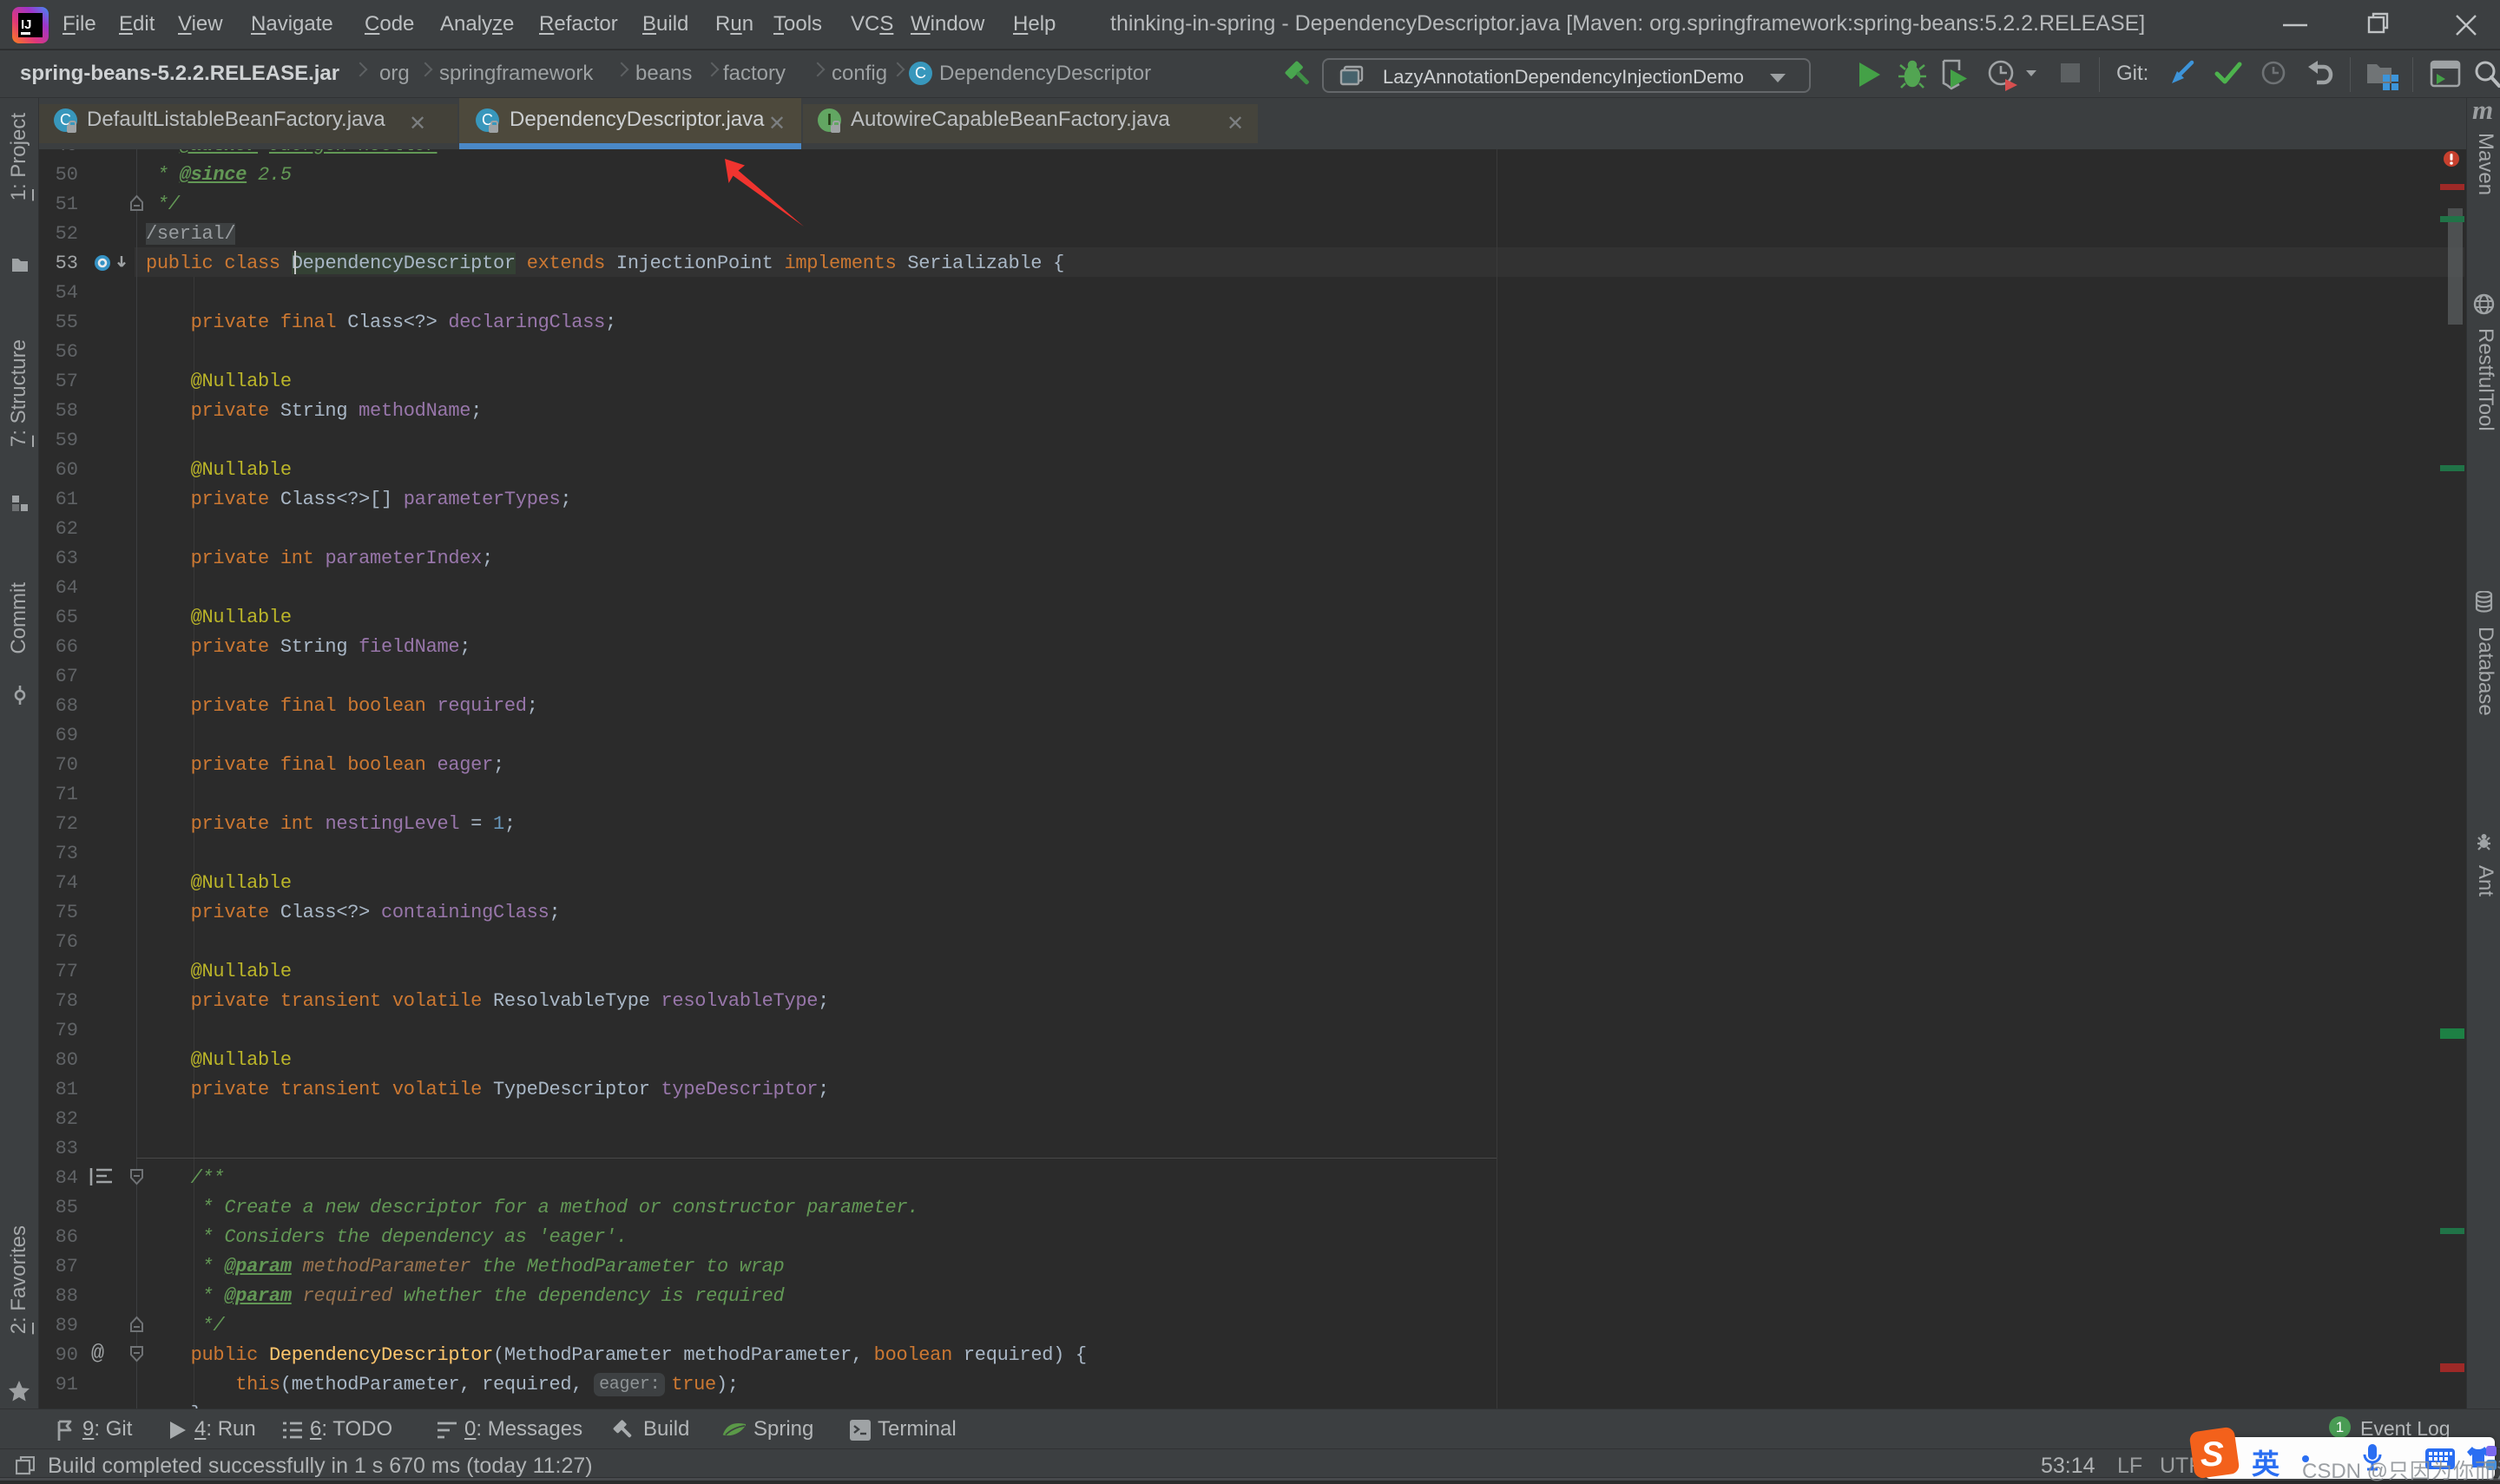  Describe the element at coordinates (2212, 1454) in the screenshot. I see `svg-text: S` at that location.